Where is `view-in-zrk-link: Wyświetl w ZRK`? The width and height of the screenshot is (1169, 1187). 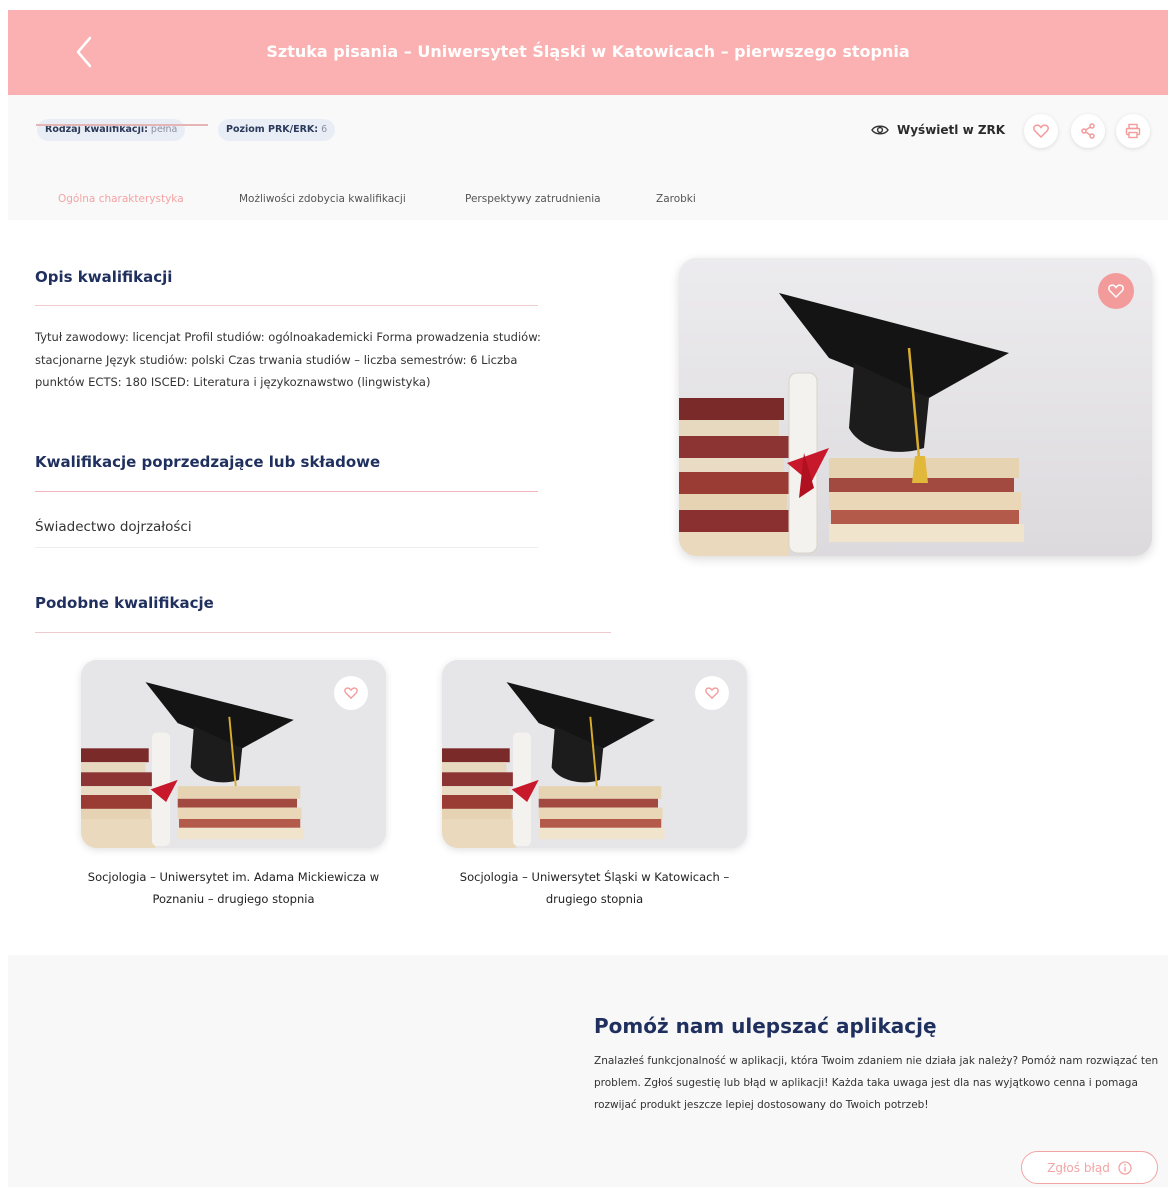 view-in-zrk-link: Wyświetl w ZRK is located at coordinates (938, 130).